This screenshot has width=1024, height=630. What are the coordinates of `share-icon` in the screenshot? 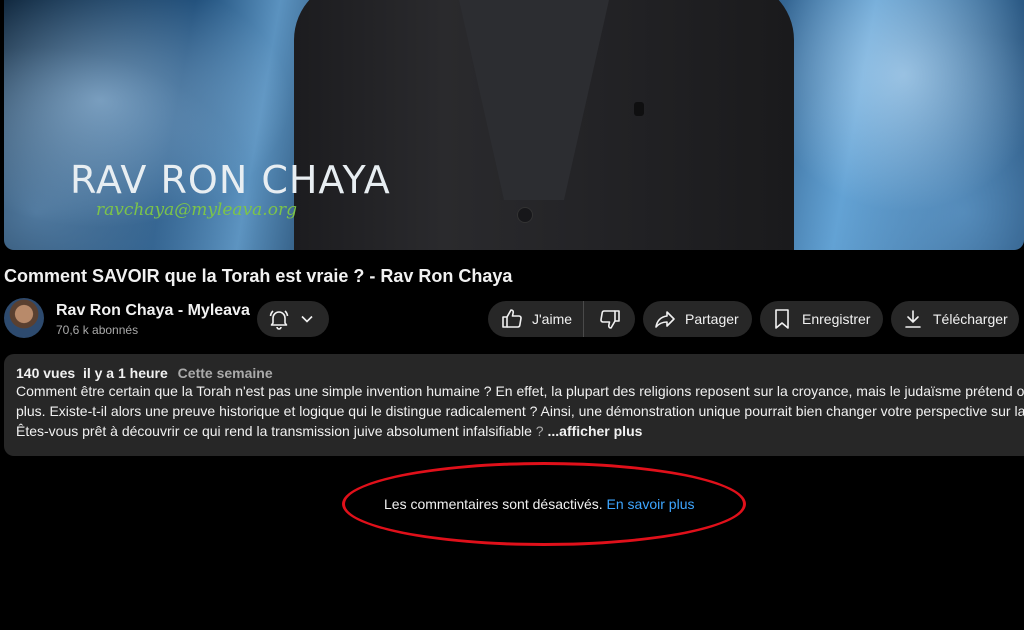 It's located at (665, 319).